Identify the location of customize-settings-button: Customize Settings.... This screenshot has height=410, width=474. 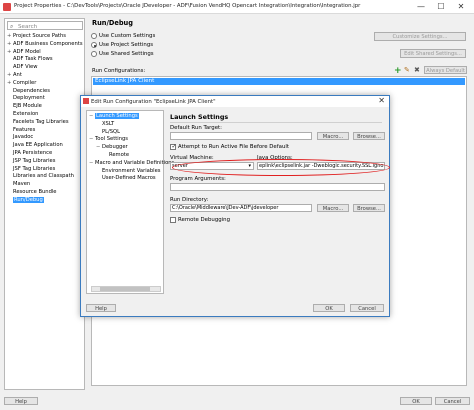
(420, 36).